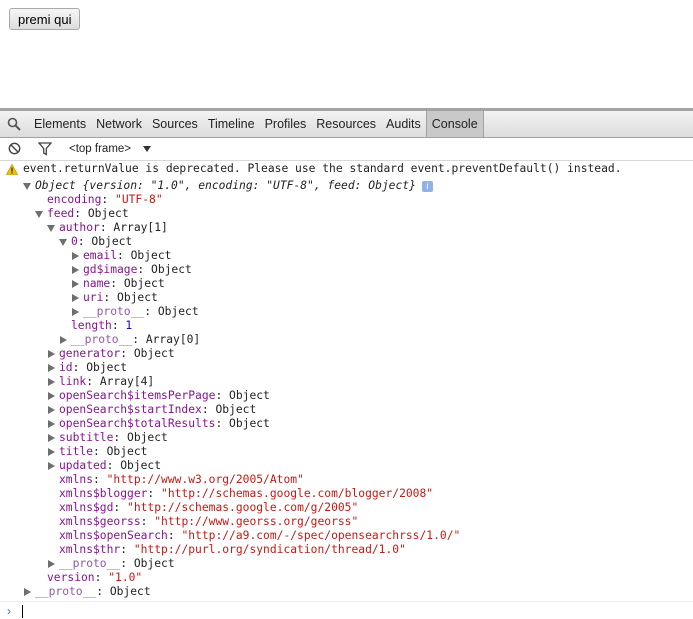 This screenshot has width=693, height=619. I want to click on property-key: xmlns$openSearch, so click(113, 535).